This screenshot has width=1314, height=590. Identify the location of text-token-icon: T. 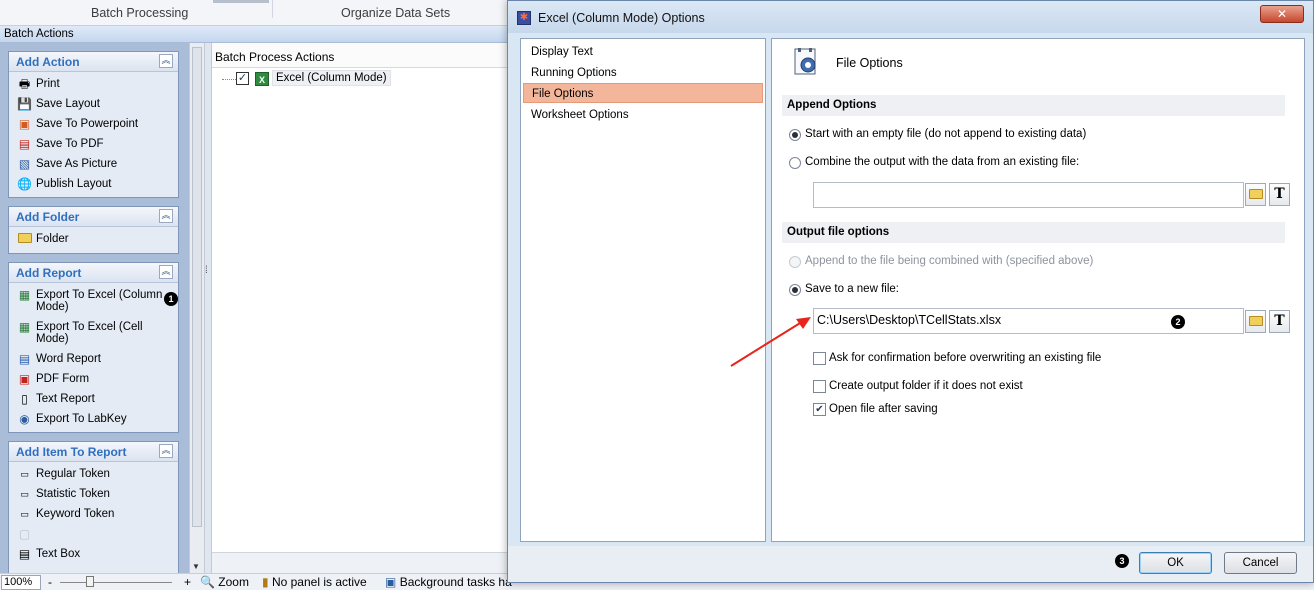
(1279, 321).